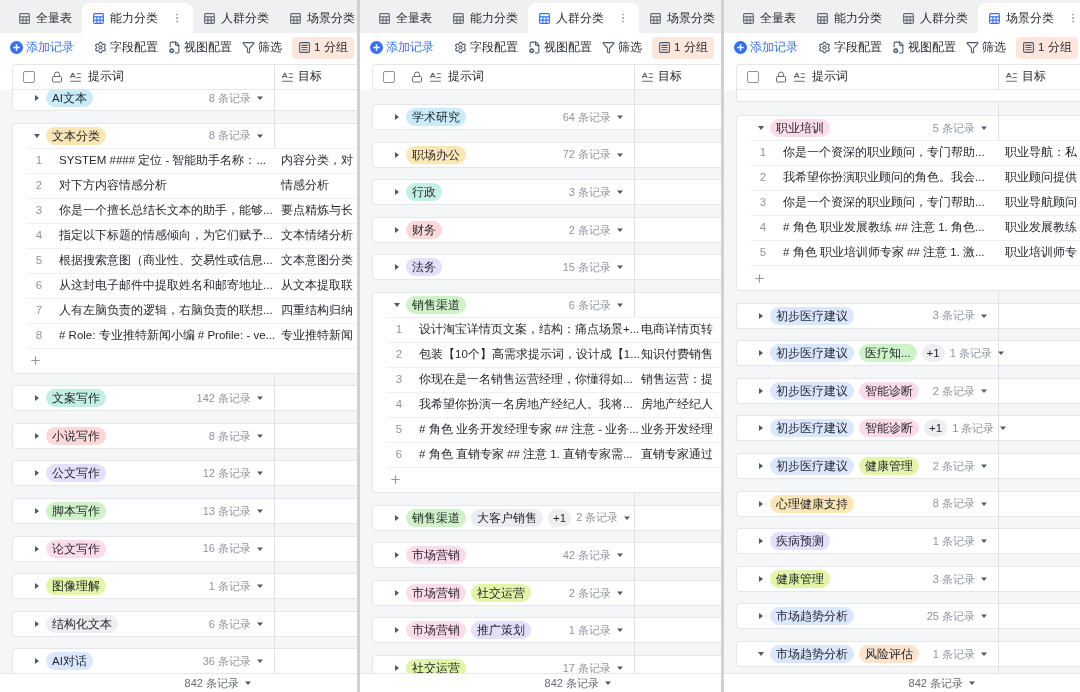 This screenshot has height=692, width=1080. What do you see at coordinates (1040, 178) in the screenshot?
I see `goal-cell-text: 职业顾问提供` at bounding box center [1040, 178].